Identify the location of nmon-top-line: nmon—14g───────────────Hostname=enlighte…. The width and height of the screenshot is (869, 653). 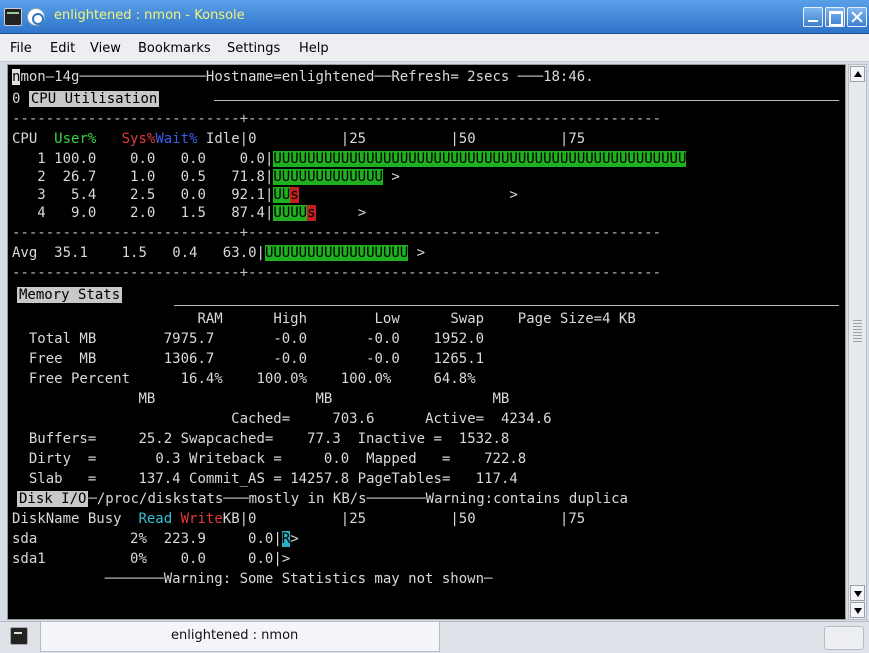
(303, 77).